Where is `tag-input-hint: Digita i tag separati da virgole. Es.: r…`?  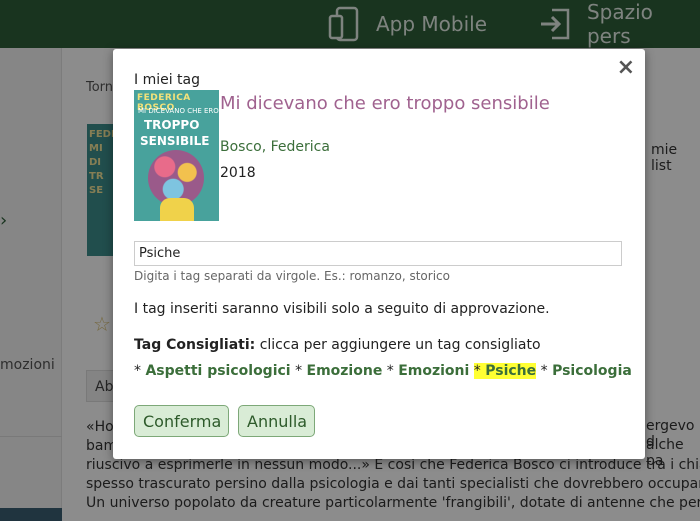
tag-input-hint: Digita i tag separati da virgole. Es.: r… is located at coordinates (292, 276).